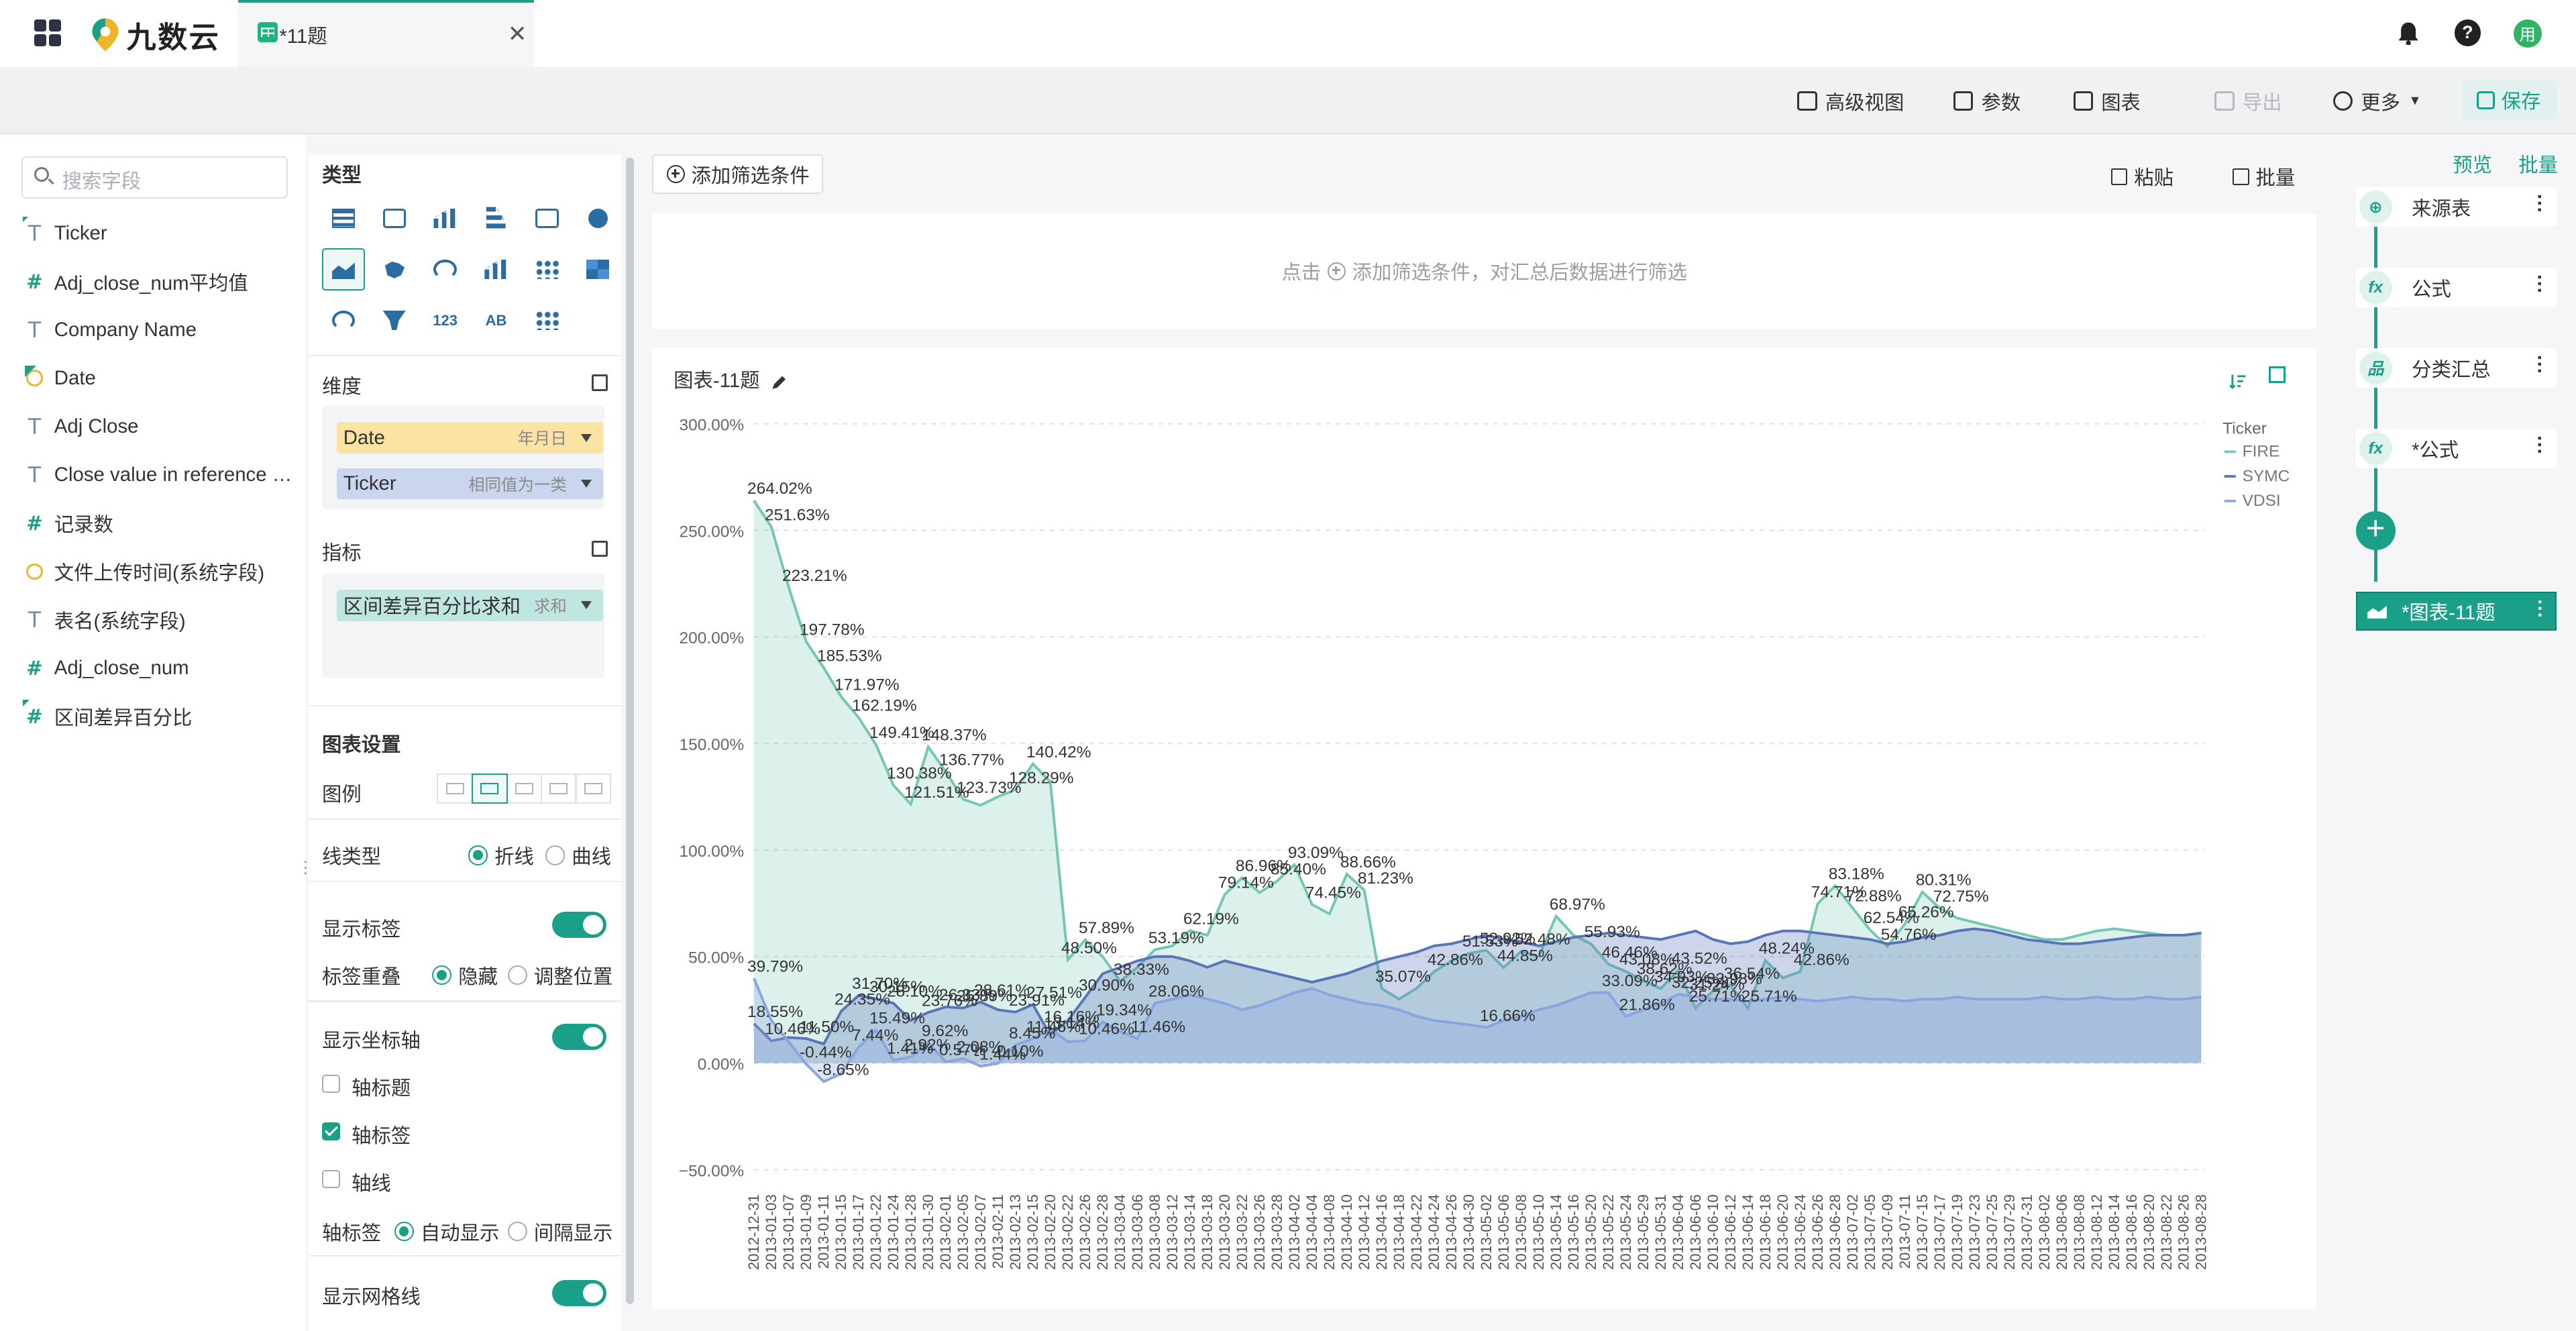 The image size is (2576, 1331). What do you see at coordinates (2467, 32) in the screenshot?
I see `help-icon: ?` at bounding box center [2467, 32].